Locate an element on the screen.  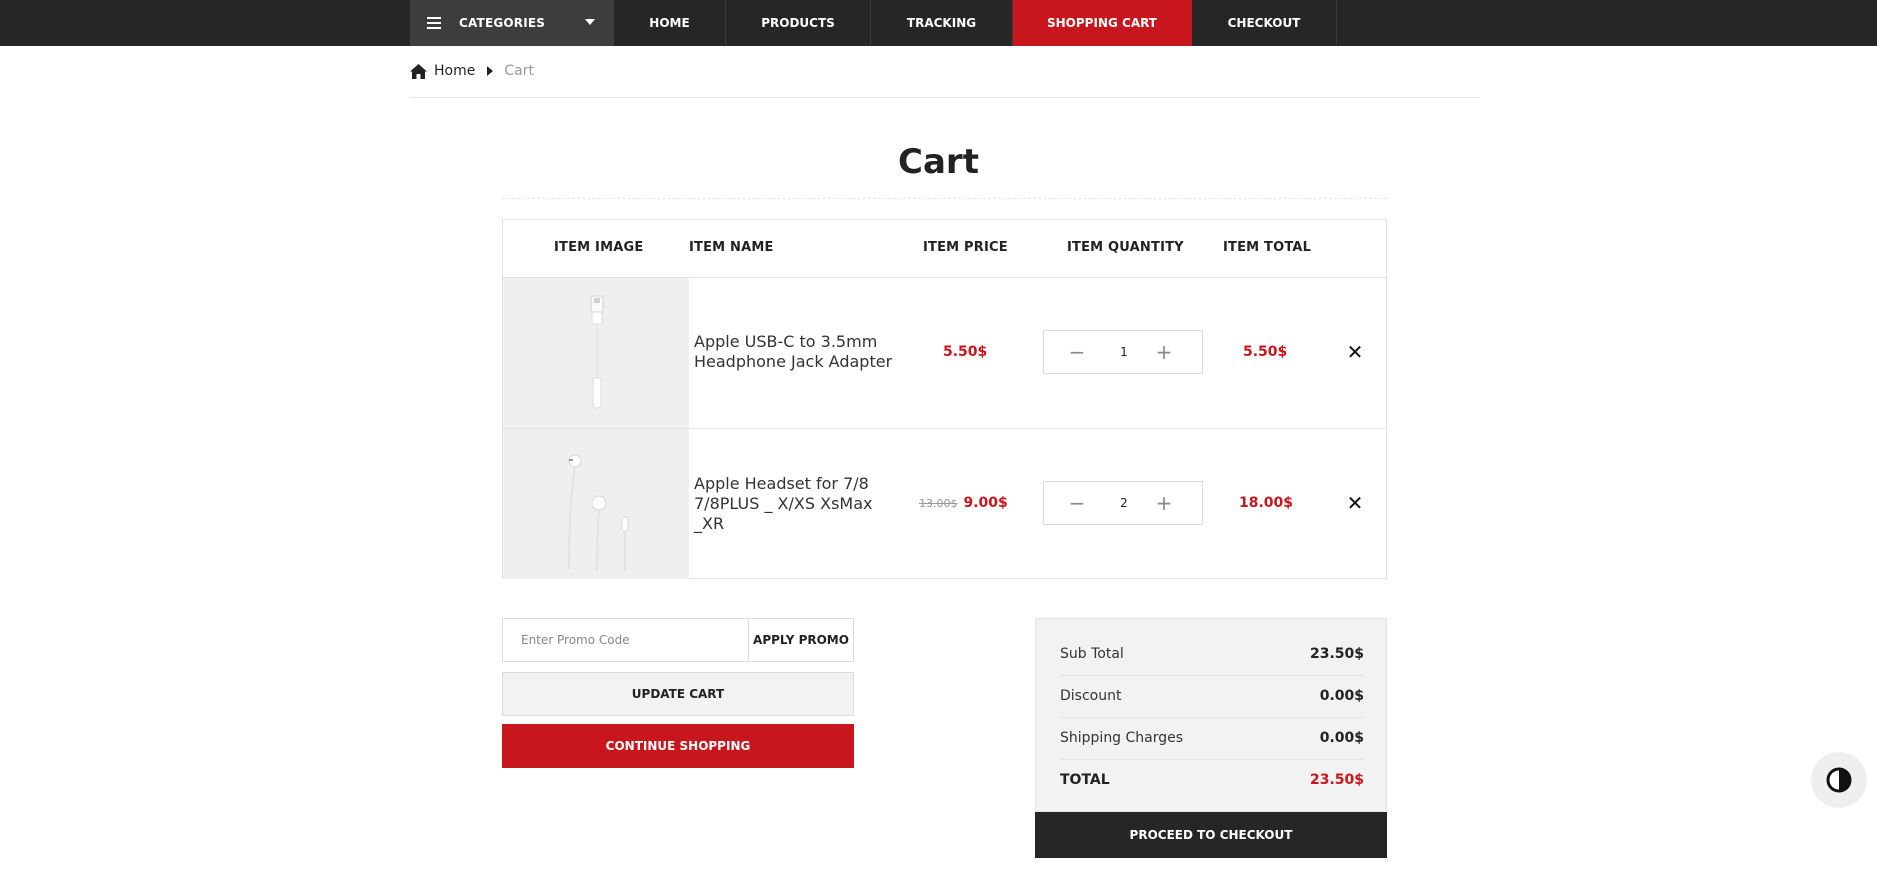
subtotal-row: Sub Total 23.50$ is located at coordinates (1212, 654).